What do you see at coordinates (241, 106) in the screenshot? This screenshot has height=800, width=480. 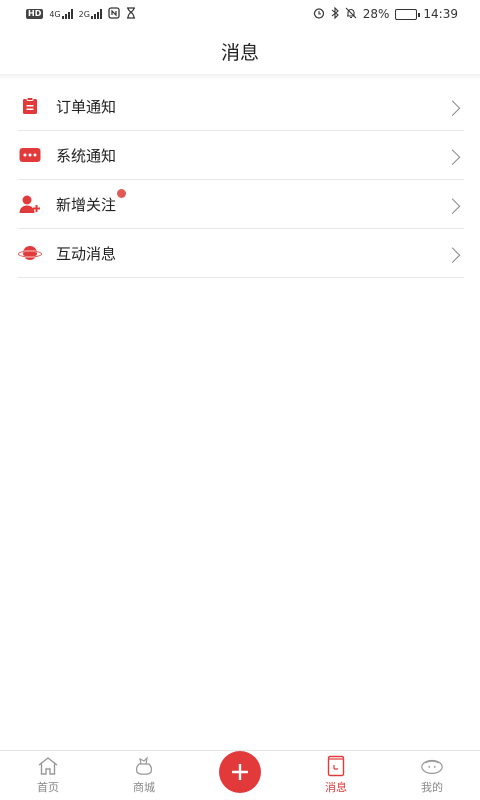 I see `list-item-order-notice: 订单通知` at bounding box center [241, 106].